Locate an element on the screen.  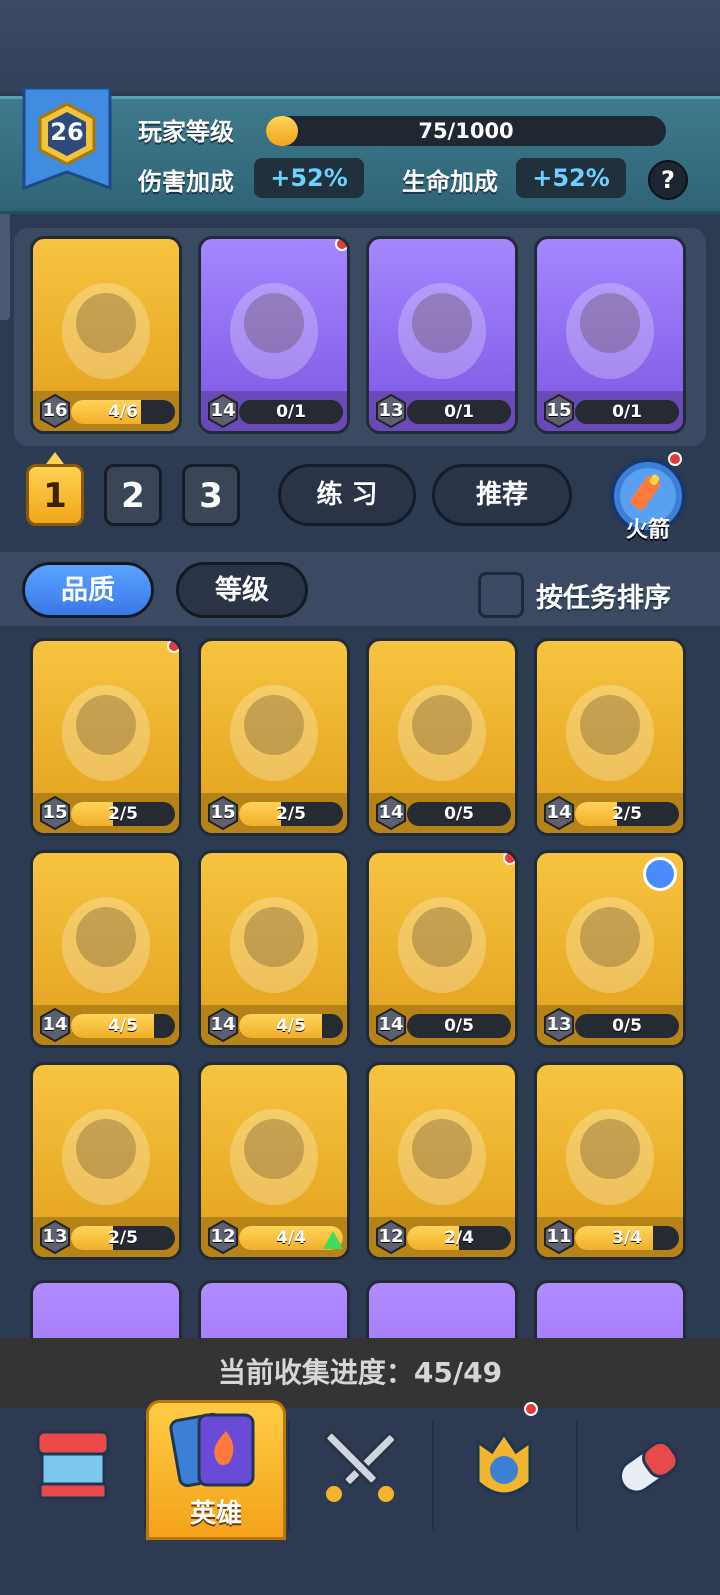
storm-ghost-hero-icon is located at coordinates (610, 720).